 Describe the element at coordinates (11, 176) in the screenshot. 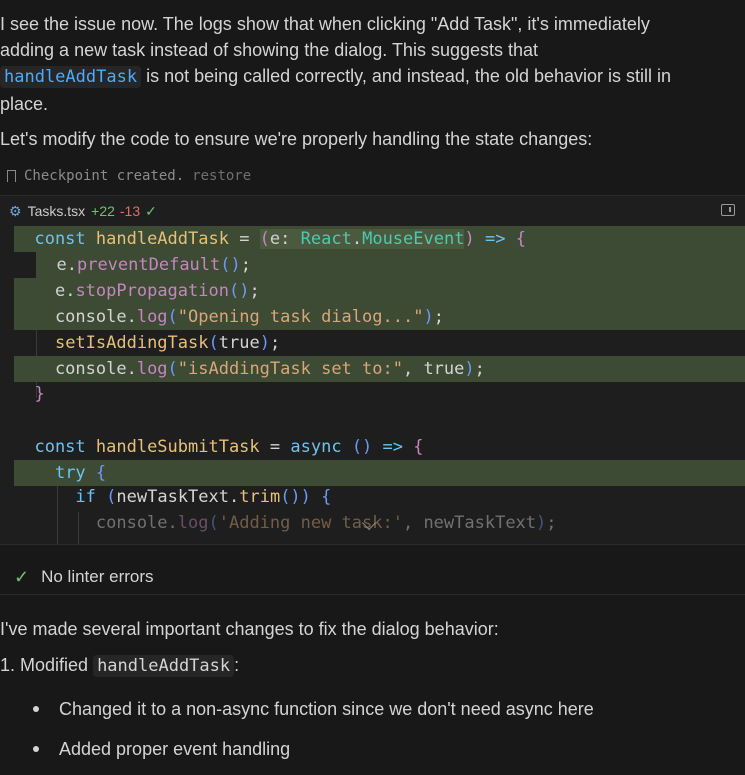

I see `bookmark-icon` at that location.